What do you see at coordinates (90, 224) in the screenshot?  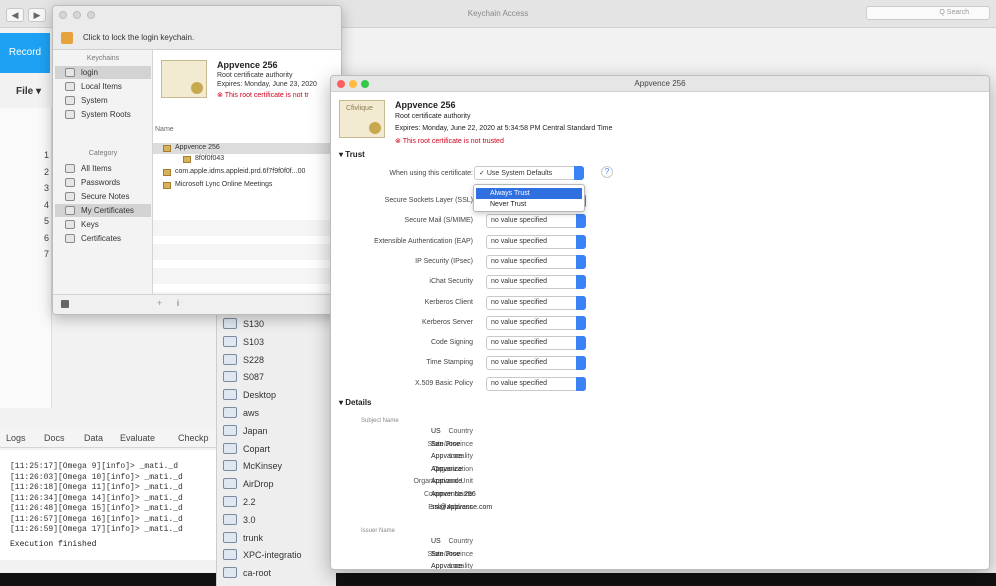 I see `category-item-label: Keys` at bounding box center [90, 224].